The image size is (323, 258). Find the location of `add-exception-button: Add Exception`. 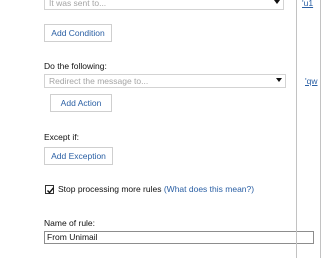

add-exception-button: Add Exception is located at coordinates (78, 156).